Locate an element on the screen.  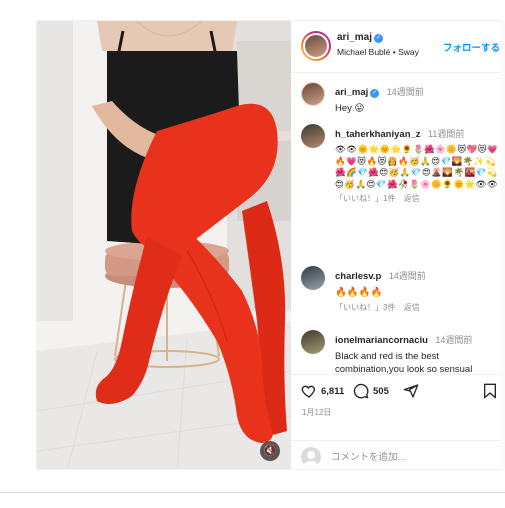
comment-text: 🔥🔥🔥🔥 is located at coordinates (359, 292).